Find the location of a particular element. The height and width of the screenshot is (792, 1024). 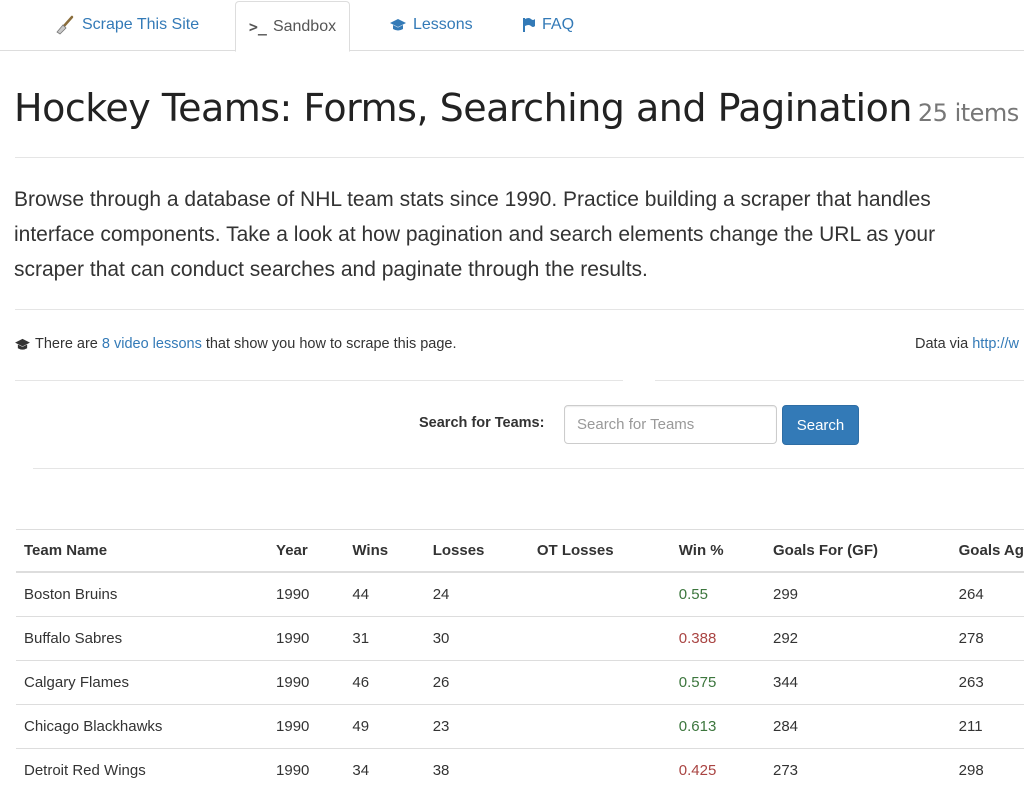

search-input is located at coordinates (670, 424).